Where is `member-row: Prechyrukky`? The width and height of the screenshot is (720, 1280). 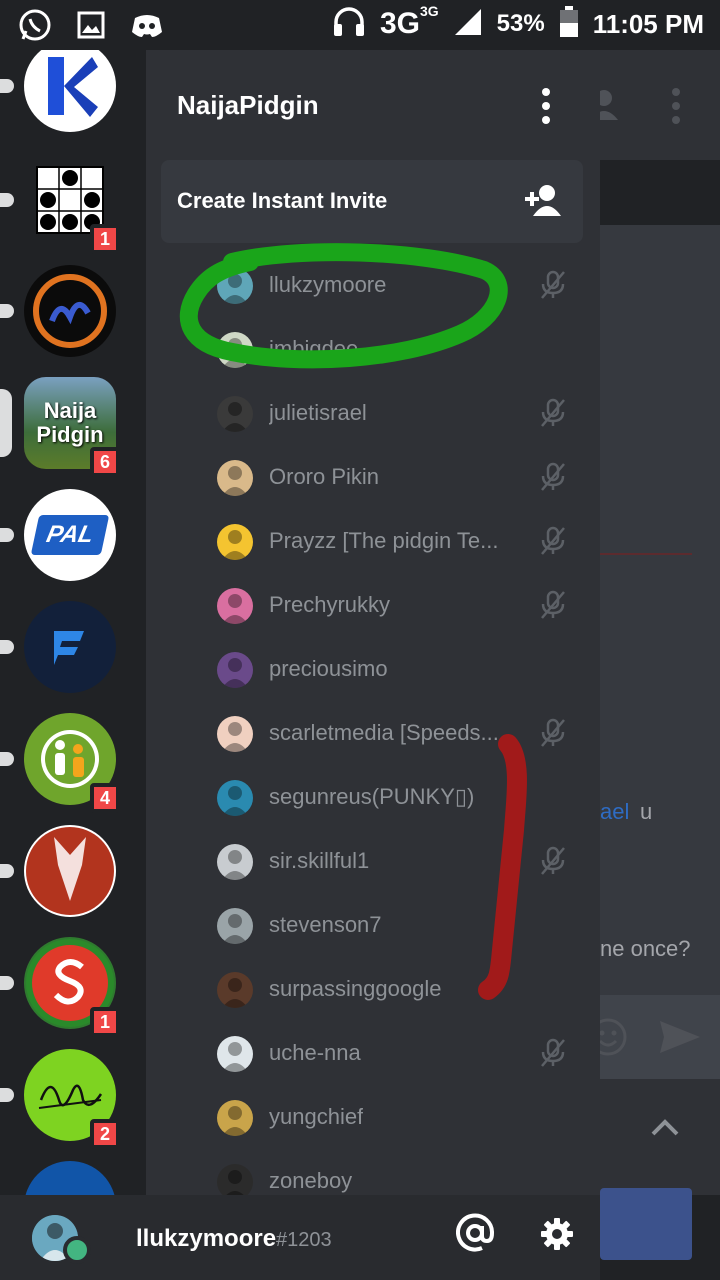
member-row: Prechyrukky is located at coordinates (373, 606).